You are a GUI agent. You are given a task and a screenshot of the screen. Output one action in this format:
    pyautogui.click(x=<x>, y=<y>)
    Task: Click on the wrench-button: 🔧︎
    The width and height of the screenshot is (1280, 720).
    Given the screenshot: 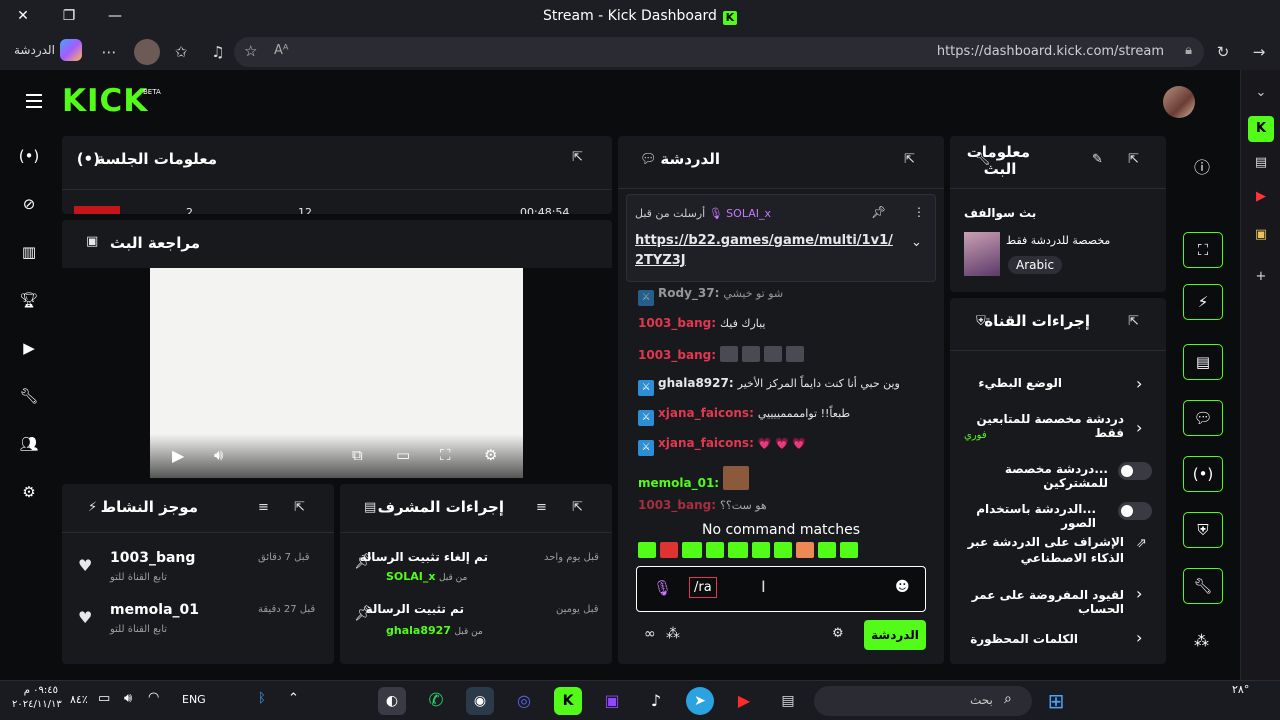 What is the action you would take?
    pyautogui.click(x=1203, y=586)
    